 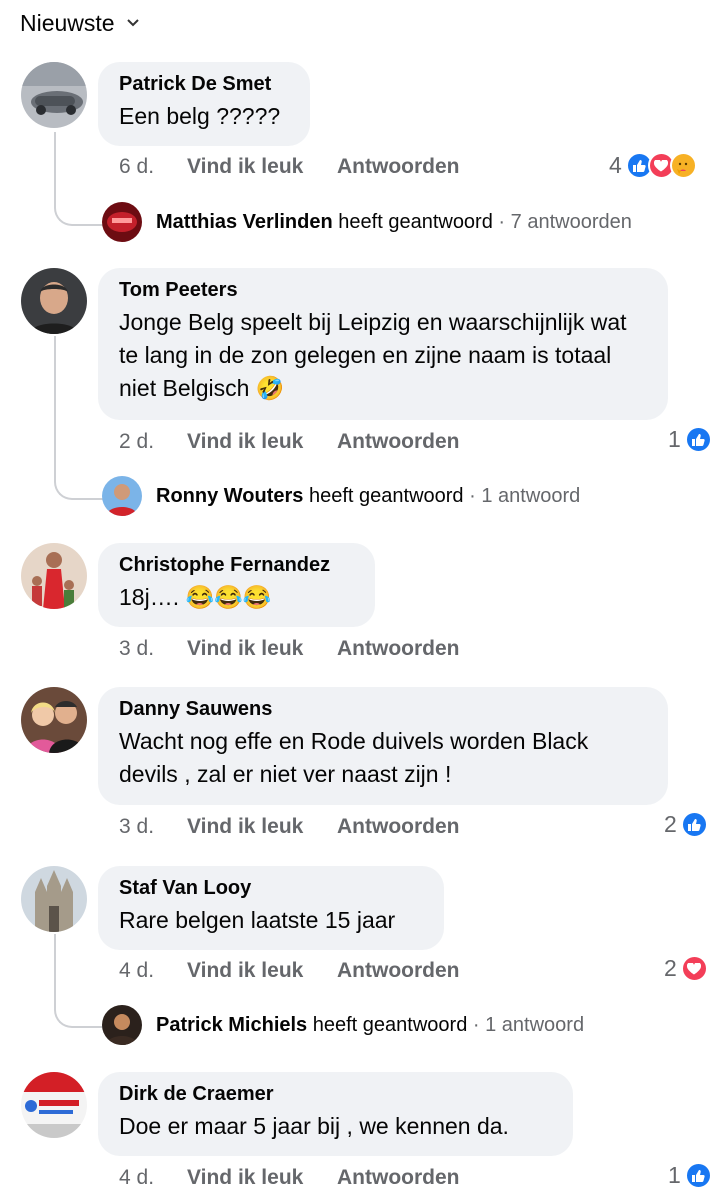 What do you see at coordinates (230, 495) in the screenshot?
I see `reply-author: Ronny Wouters` at bounding box center [230, 495].